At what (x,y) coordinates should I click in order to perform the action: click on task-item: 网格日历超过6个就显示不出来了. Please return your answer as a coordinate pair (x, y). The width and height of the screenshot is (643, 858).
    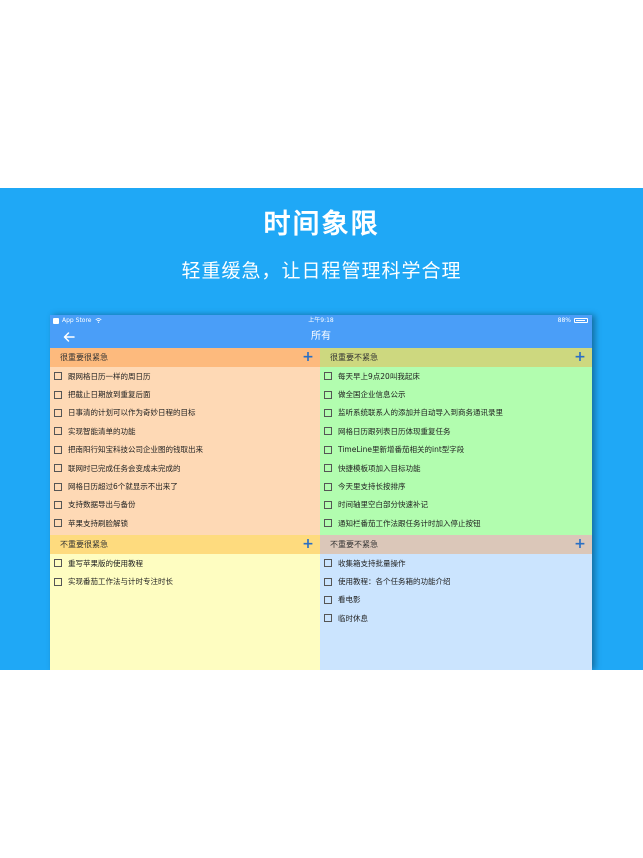
    Looking at the image, I should click on (185, 486).